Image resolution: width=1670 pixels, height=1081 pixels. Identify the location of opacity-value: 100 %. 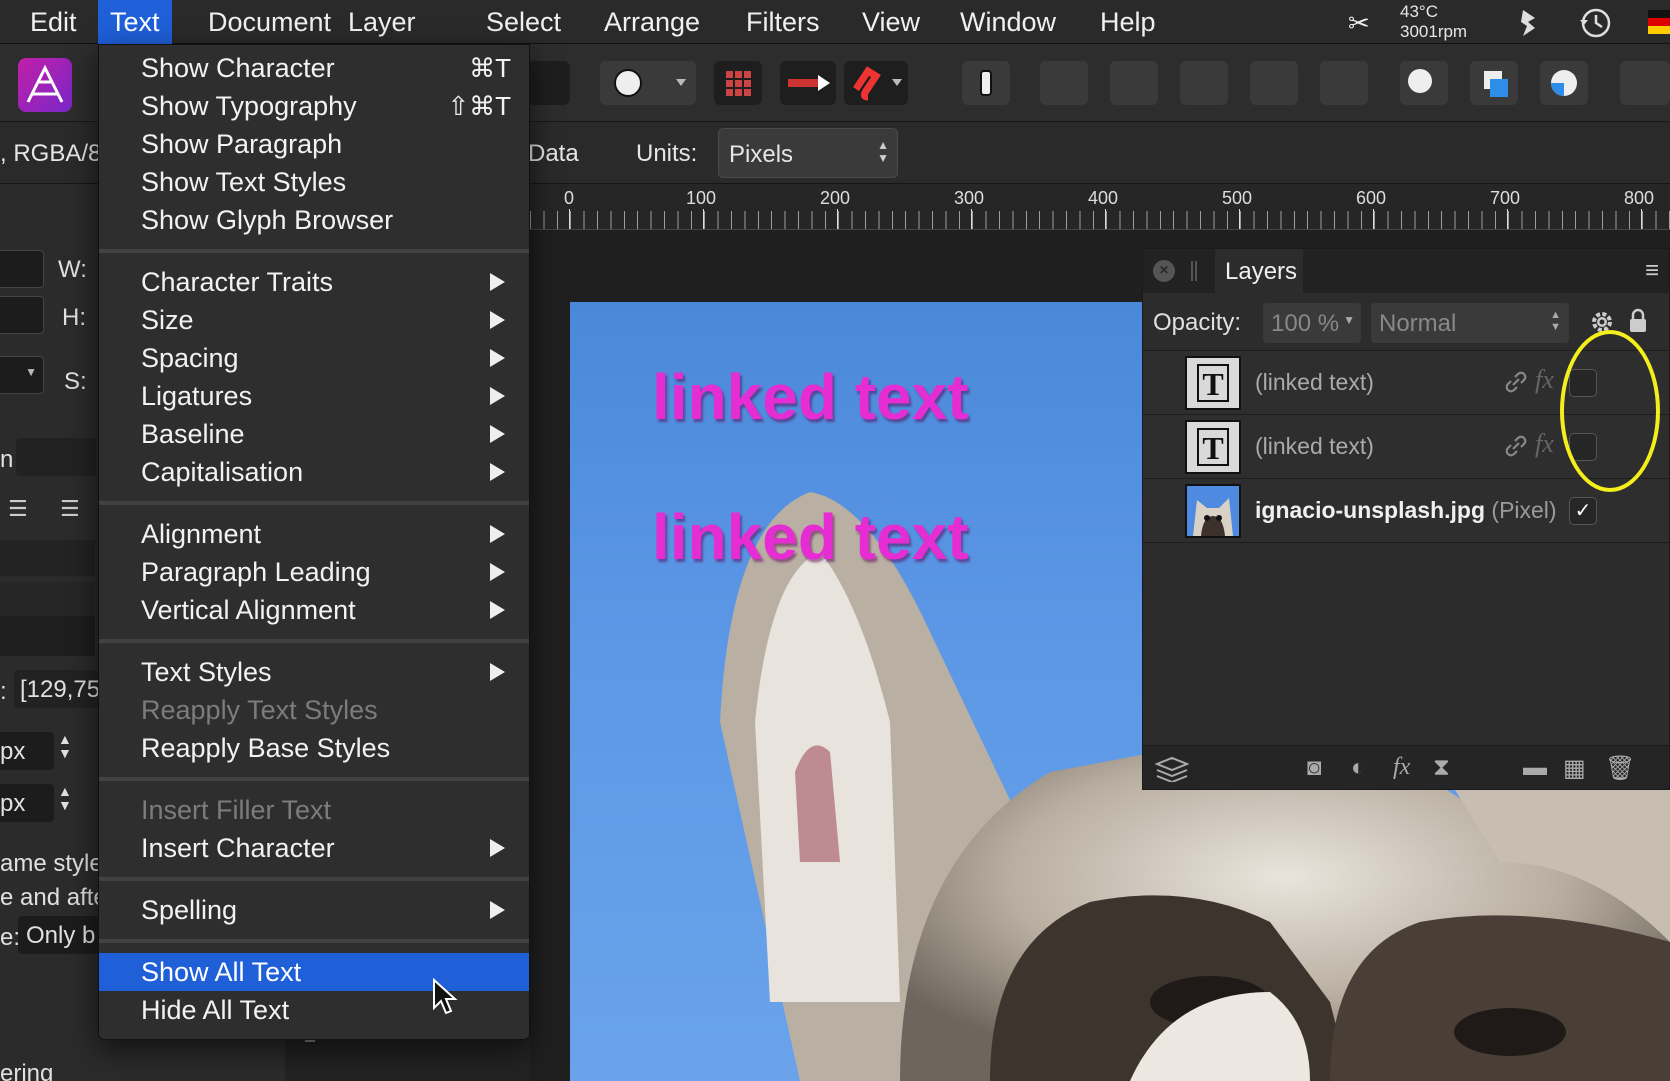
(1305, 323).